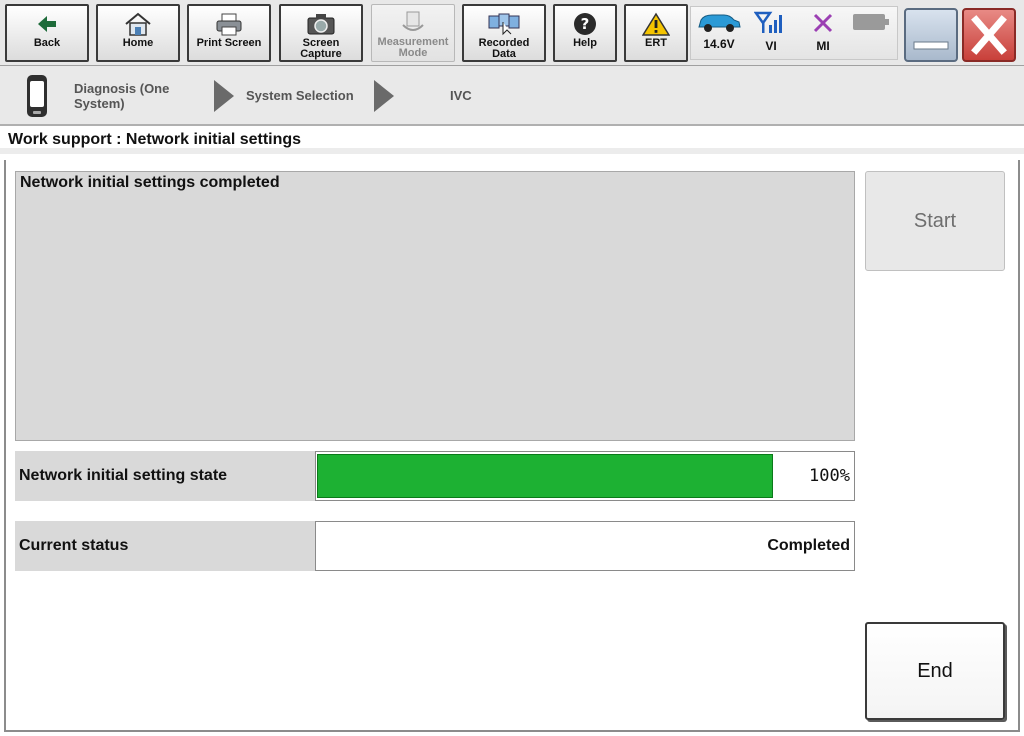 The image size is (1024, 736). What do you see at coordinates (719, 34) in the screenshot?
I see `battery-voltage-indicator: 14.6V` at bounding box center [719, 34].